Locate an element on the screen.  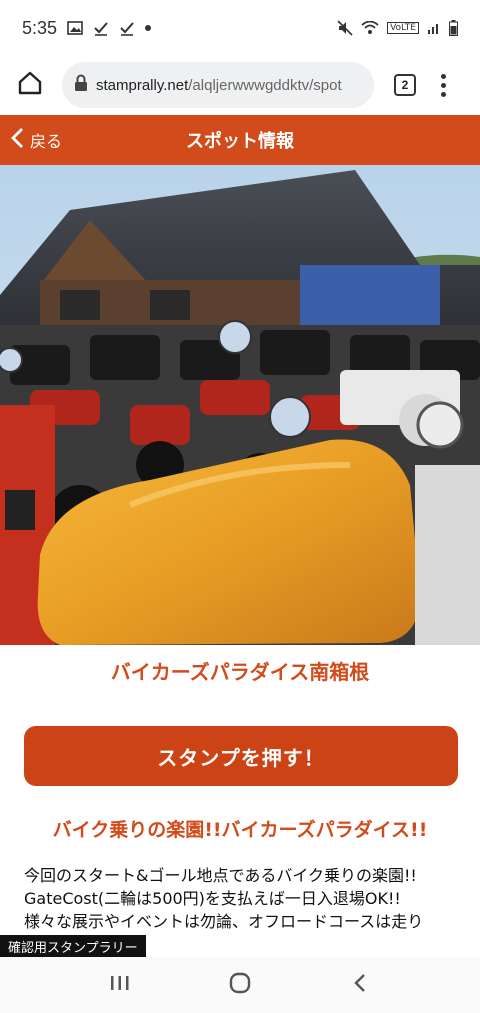
dot-icon is located at coordinates (148, 28).